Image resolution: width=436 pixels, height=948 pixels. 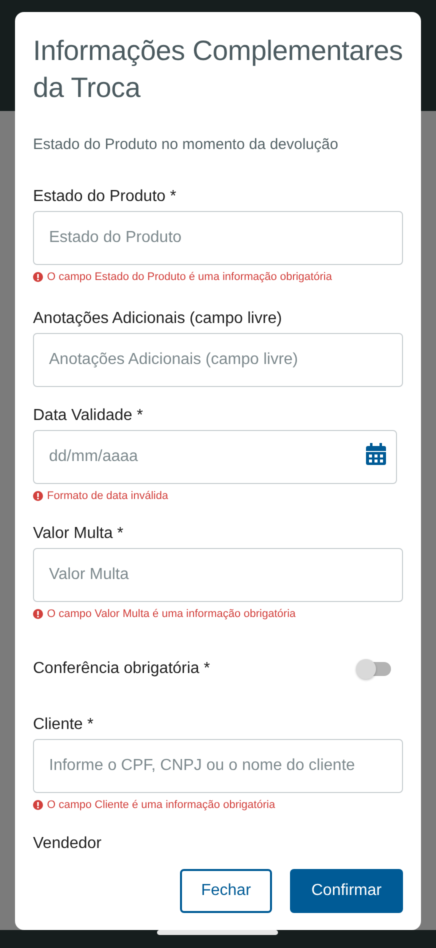 What do you see at coordinates (105, 197) in the screenshot?
I see `field-label: Estado do Produto *` at bounding box center [105, 197].